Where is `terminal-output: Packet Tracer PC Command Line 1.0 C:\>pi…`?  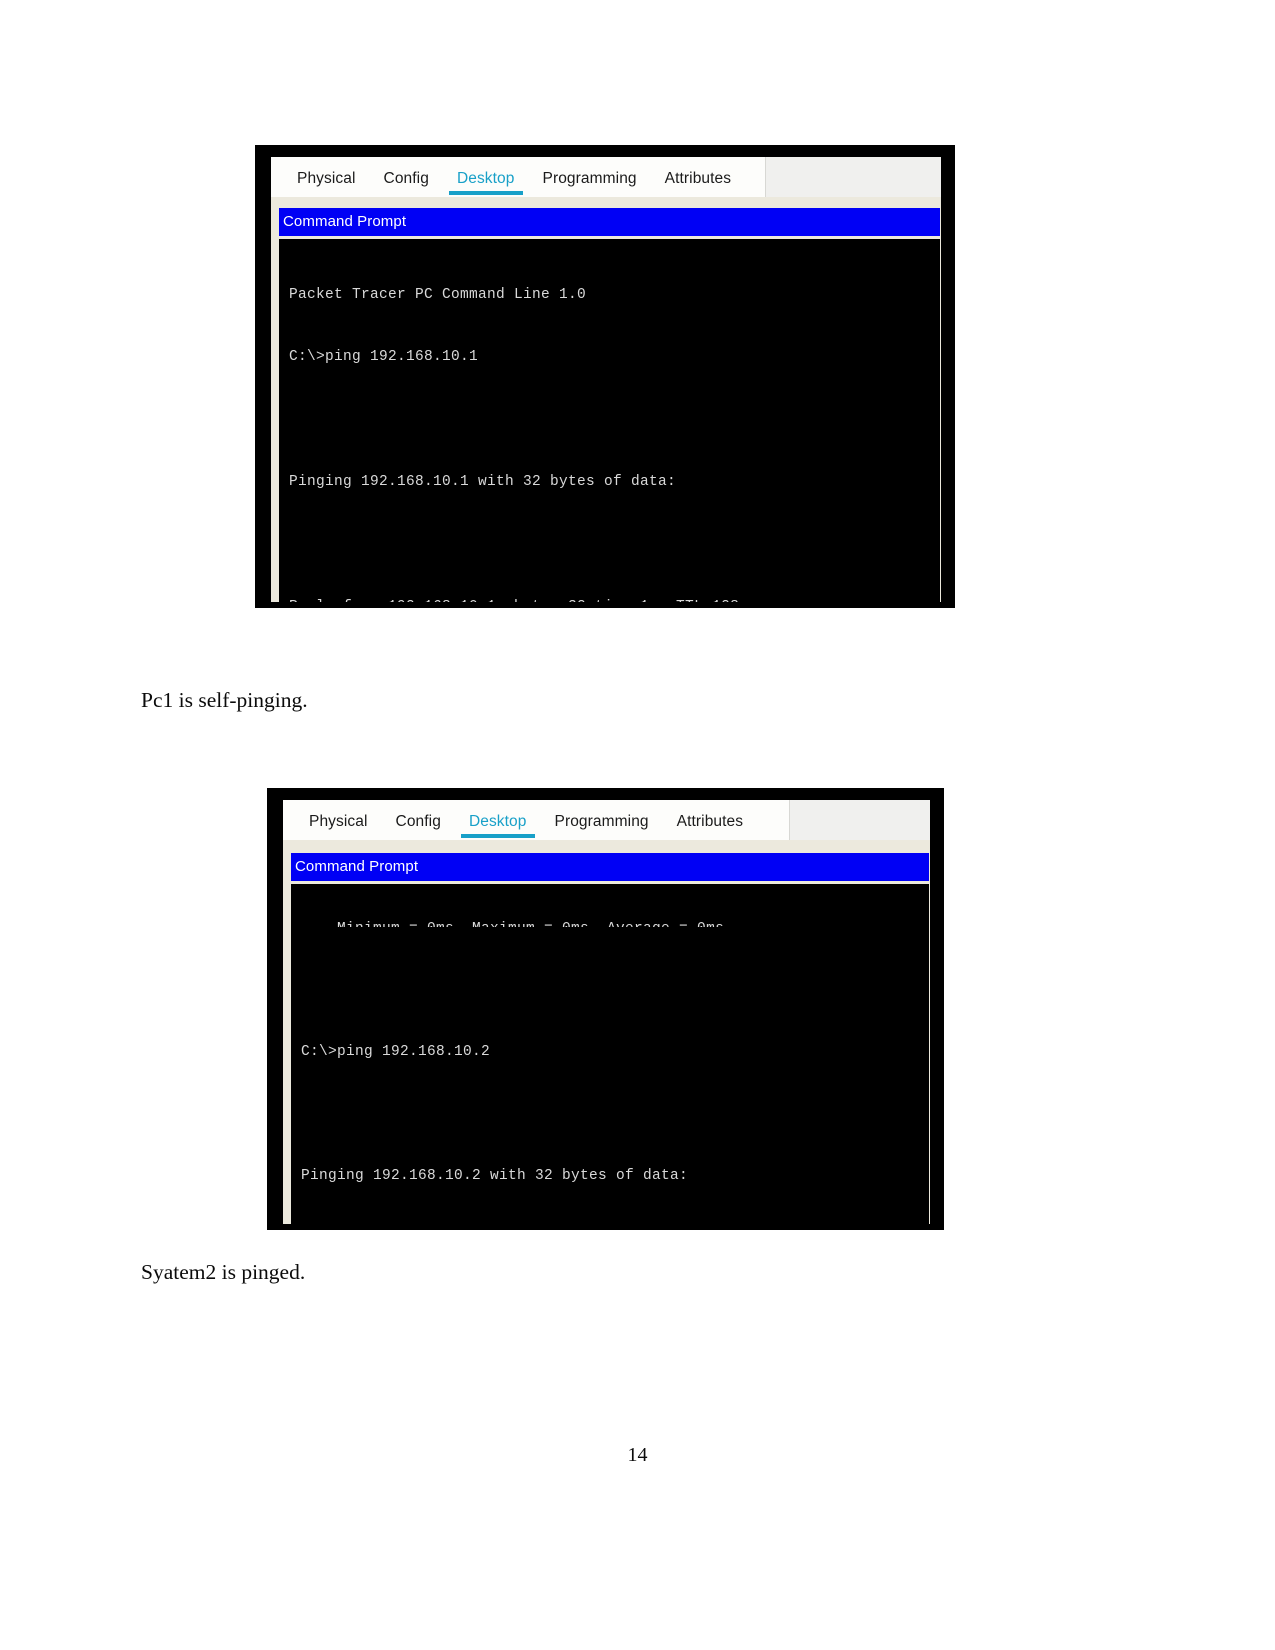
terminal-output: Packet Tracer PC Command Line 1.0 C:\>pi… is located at coordinates (609, 420).